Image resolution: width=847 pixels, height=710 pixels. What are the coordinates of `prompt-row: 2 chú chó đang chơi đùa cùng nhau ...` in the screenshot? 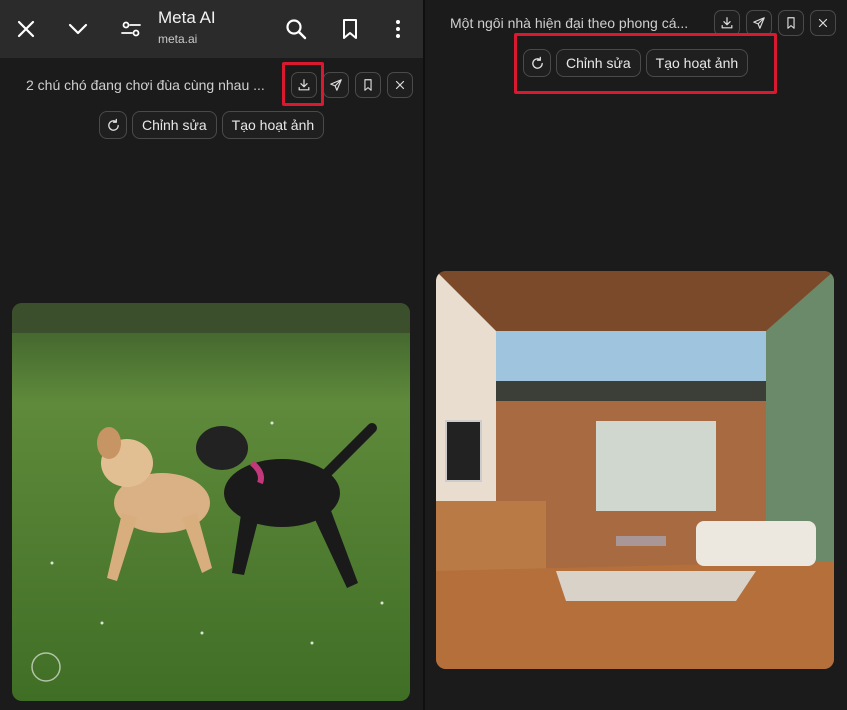 It's located at (219, 85).